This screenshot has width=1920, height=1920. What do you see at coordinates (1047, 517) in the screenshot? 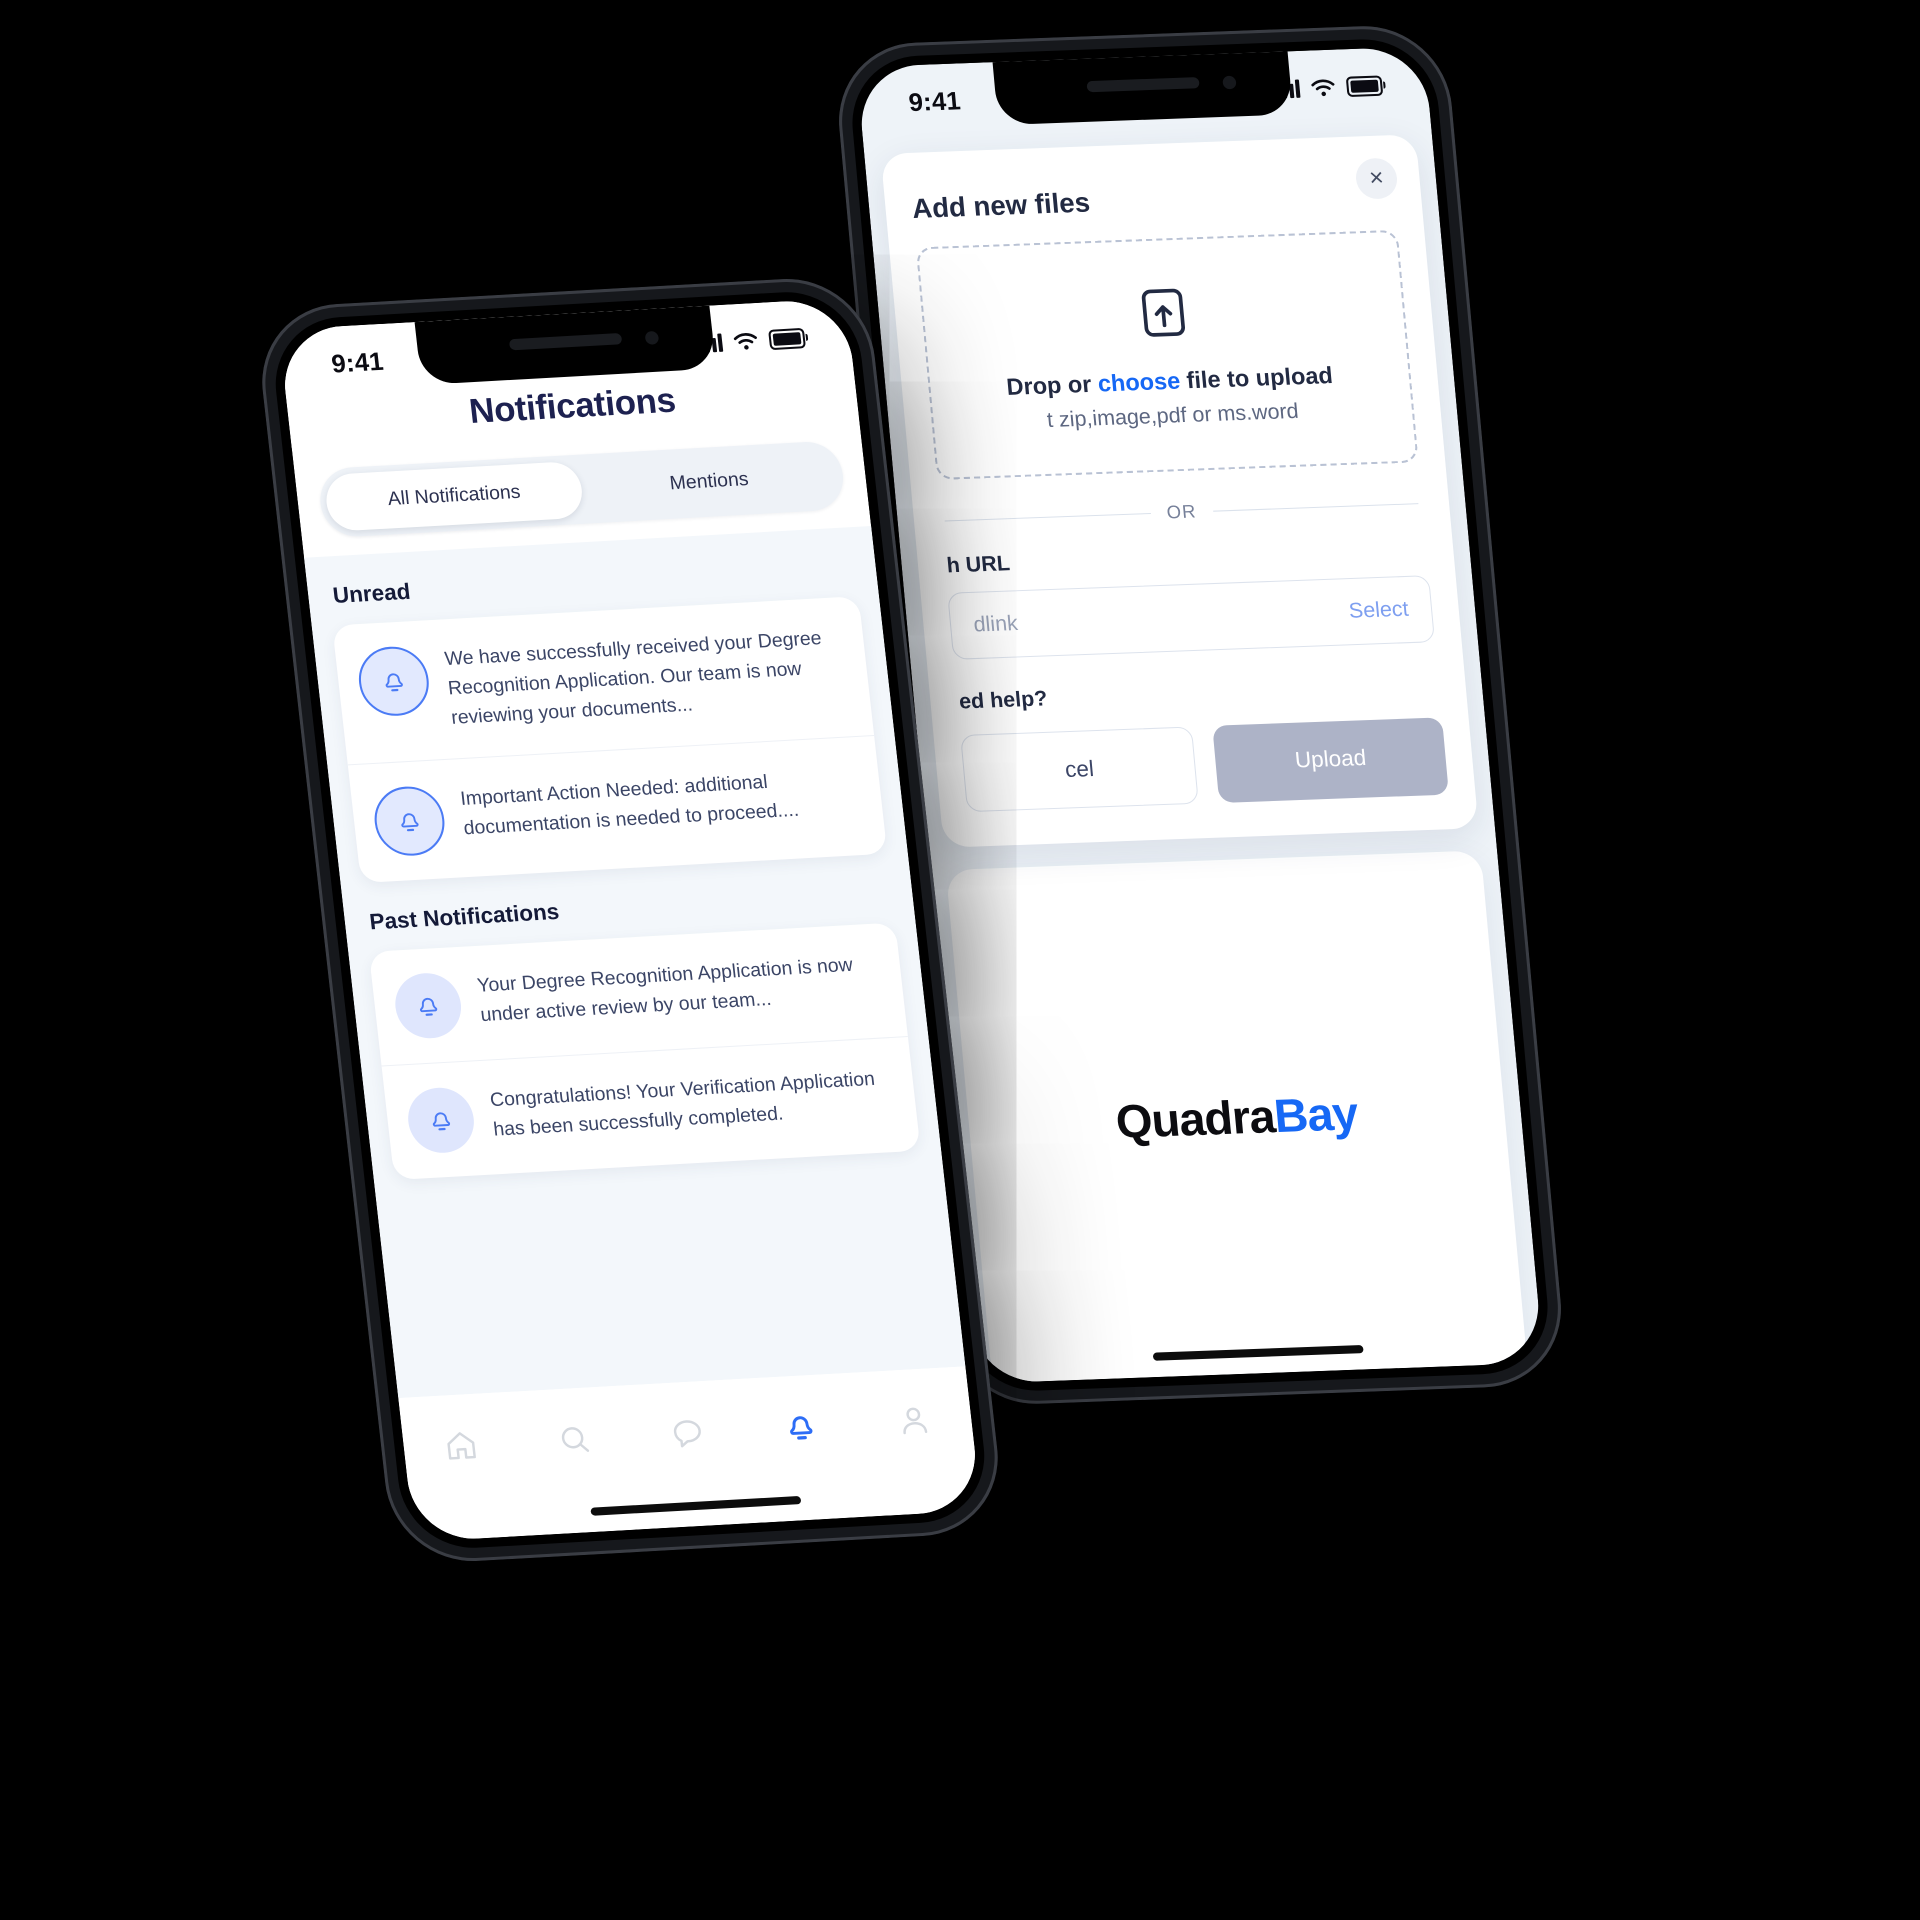
I see `divider-line-left` at bounding box center [1047, 517].